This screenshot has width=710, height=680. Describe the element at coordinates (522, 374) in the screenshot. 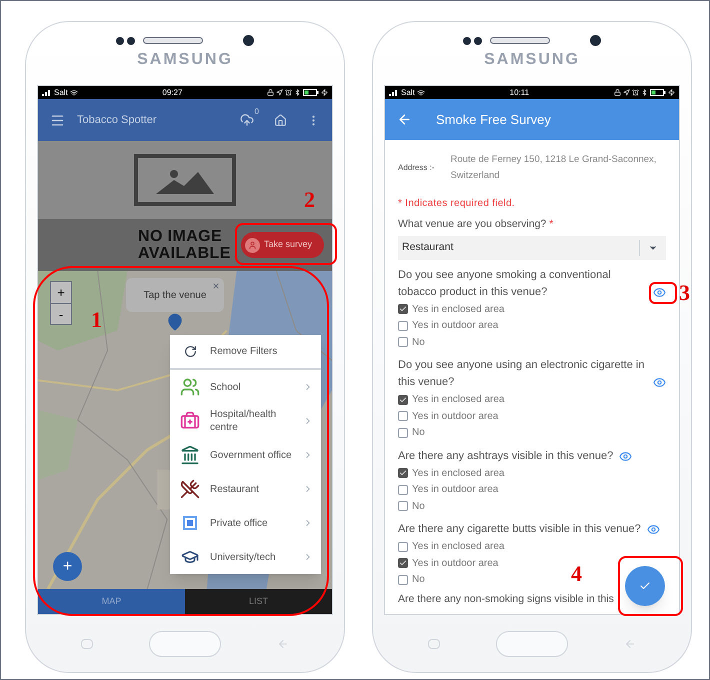

I see `question-text: Do you see anyone using an electronic cigarette in this venue?` at that location.